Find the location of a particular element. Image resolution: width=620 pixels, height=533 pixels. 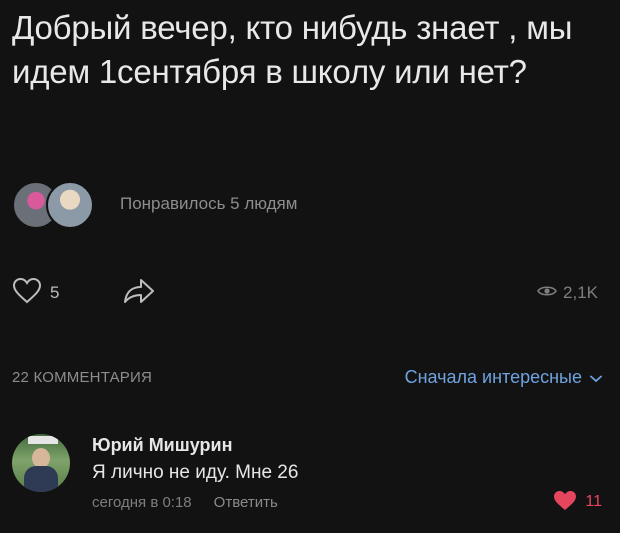

chevron-down-icon is located at coordinates (596, 377).